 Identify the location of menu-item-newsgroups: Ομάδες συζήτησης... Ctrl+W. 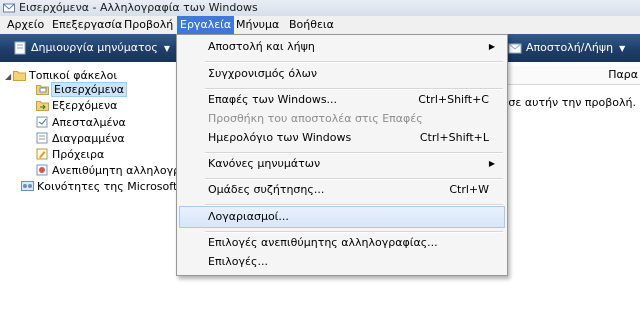
(342, 190).